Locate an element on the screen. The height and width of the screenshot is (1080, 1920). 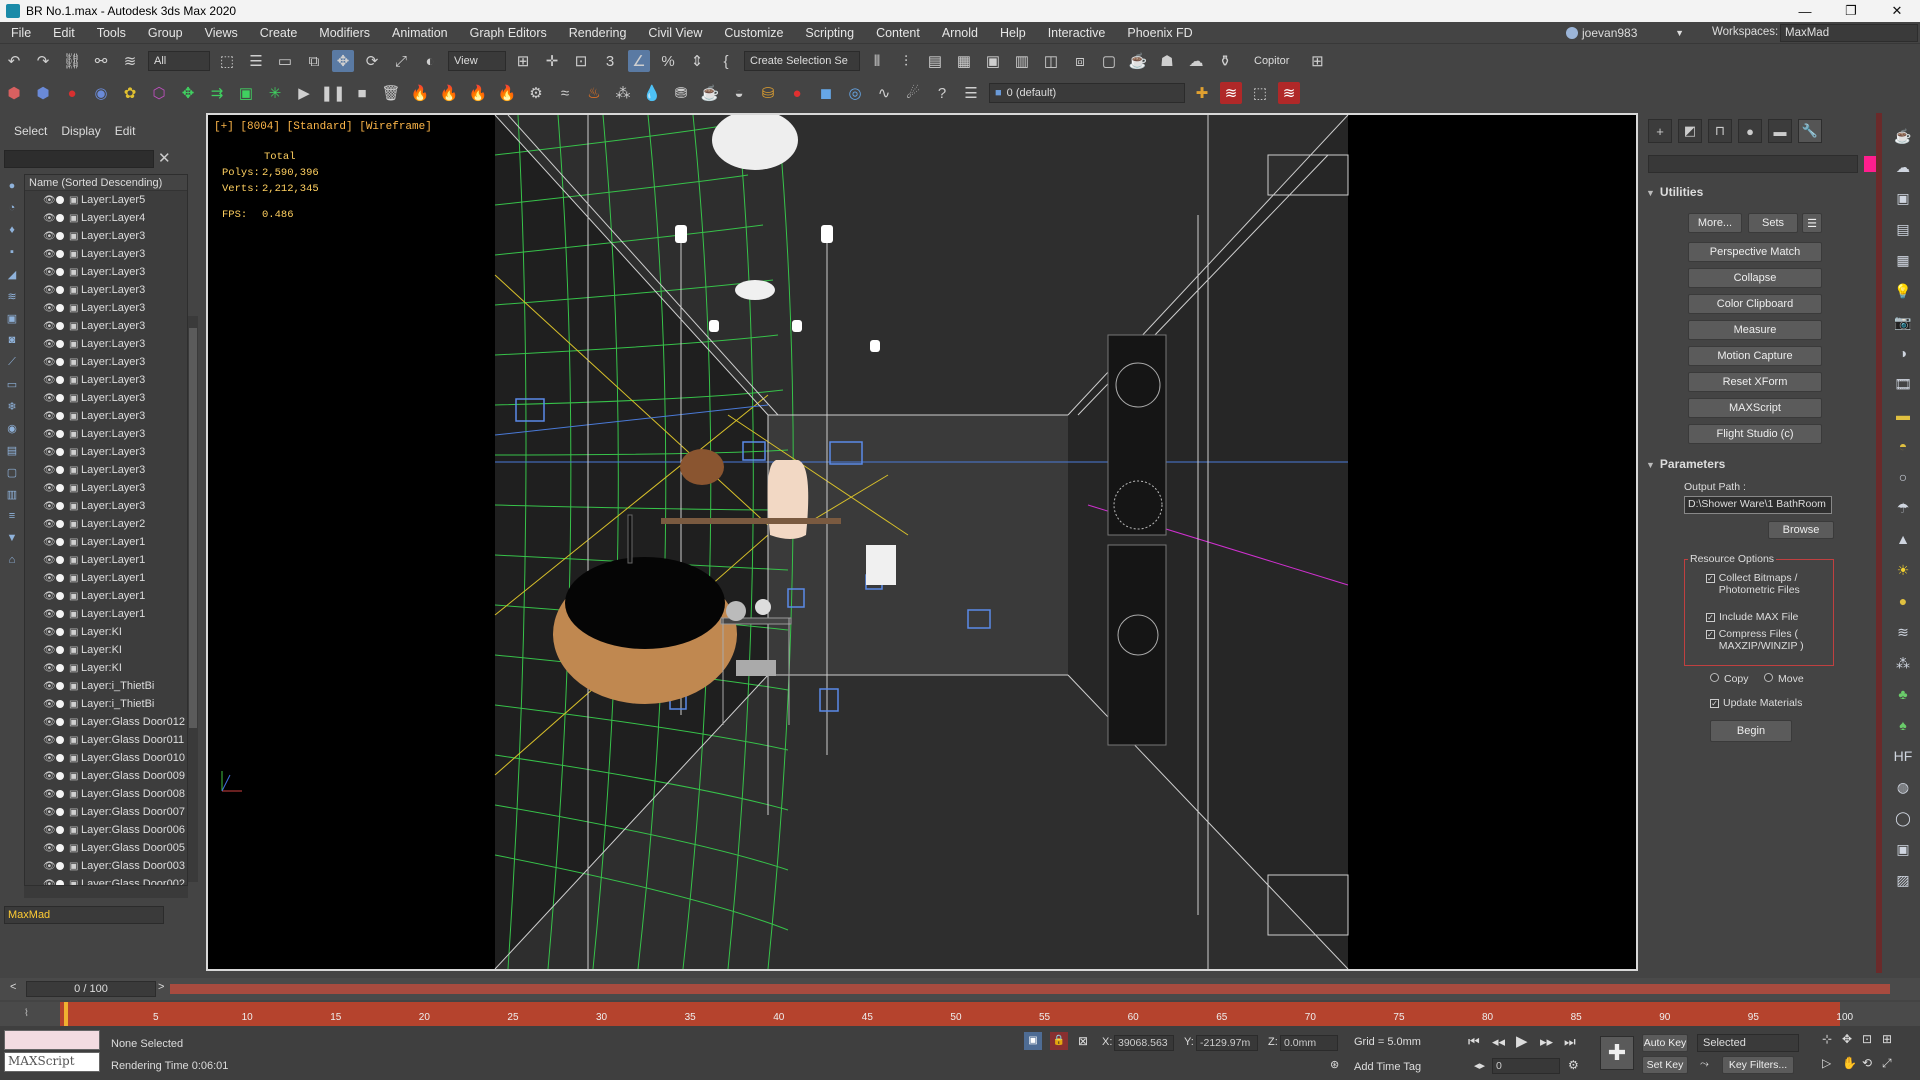
user-account: joevan983 ▼ is located at coordinates (1625, 33).